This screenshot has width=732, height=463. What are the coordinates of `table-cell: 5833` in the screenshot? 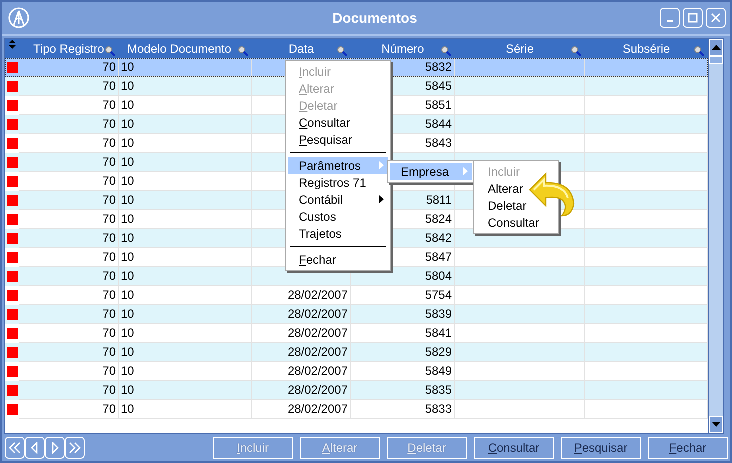 It's located at (403, 409).